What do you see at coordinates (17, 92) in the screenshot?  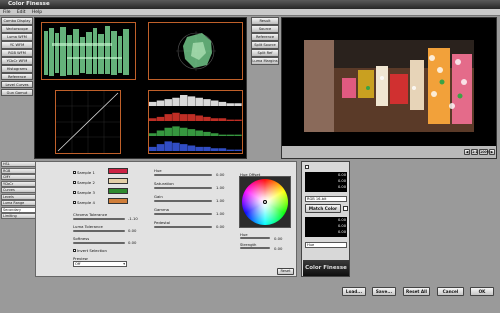 I see `scope-button-gun-gamut: Gun Gamut` at bounding box center [17, 92].